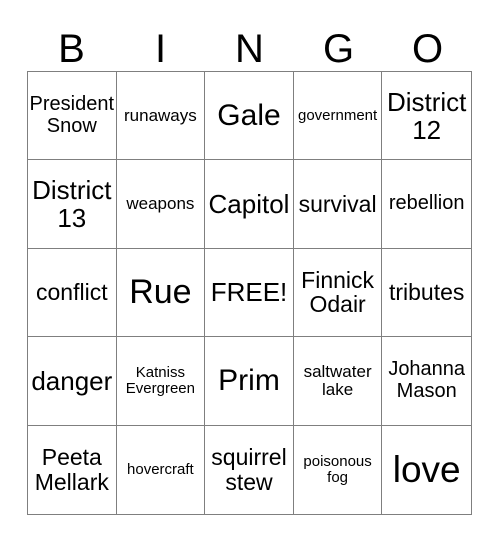 The image size is (500, 544). I want to click on bingo-cell-label: District 12, so click(426, 115).